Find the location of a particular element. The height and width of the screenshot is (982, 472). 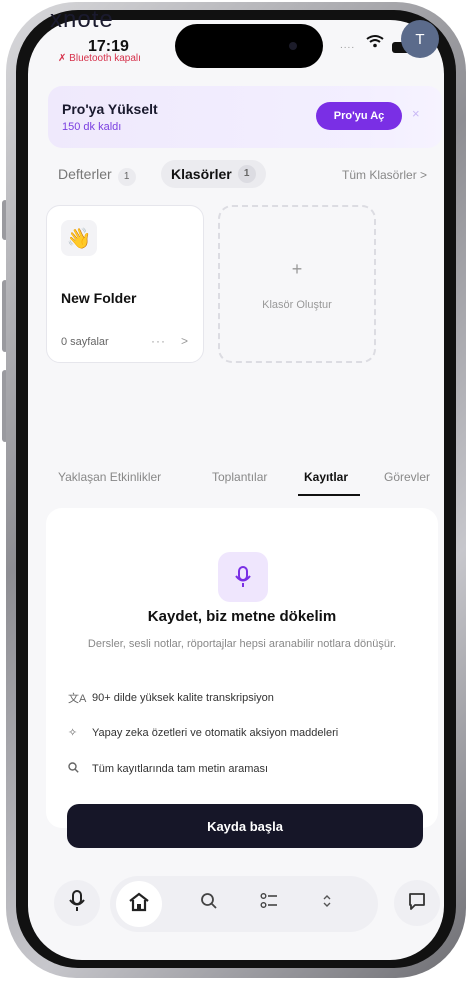

pro-banner-title: Pro'ya Yükselt is located at coordinates (110, 109).